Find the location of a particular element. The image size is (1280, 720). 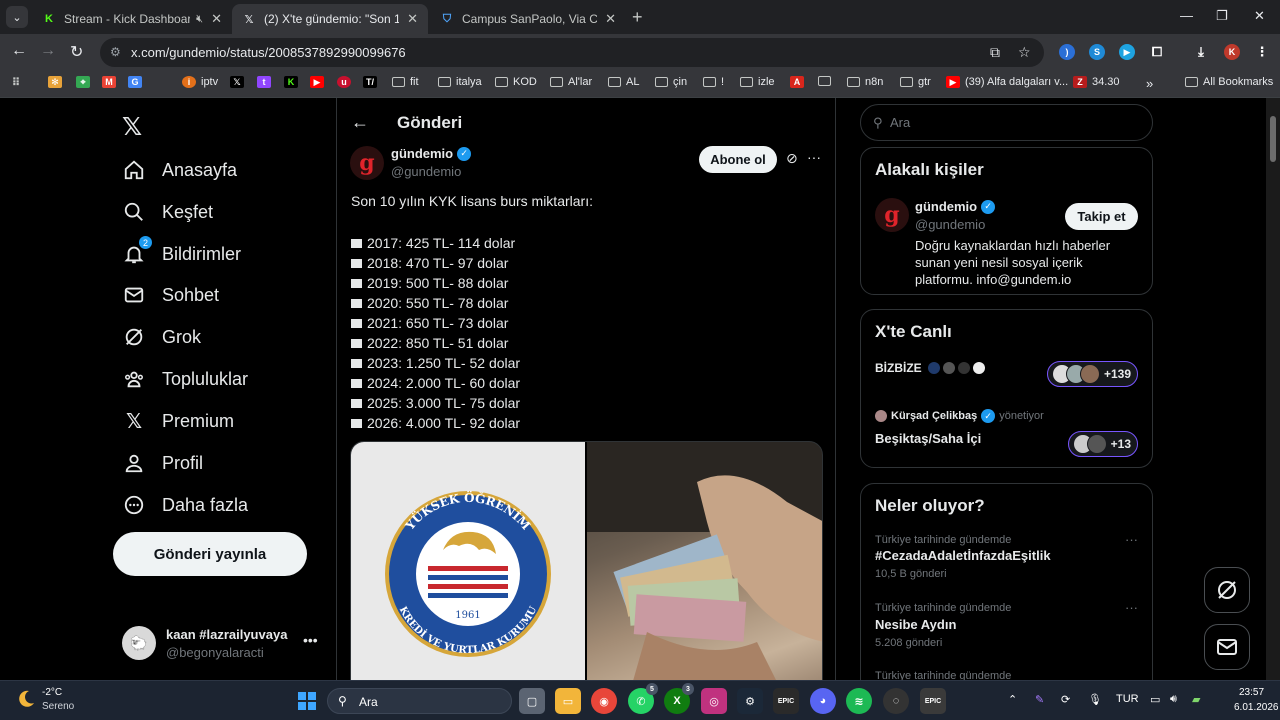

bookmark-iptv: i iptv is located at coordinates (200, 82).